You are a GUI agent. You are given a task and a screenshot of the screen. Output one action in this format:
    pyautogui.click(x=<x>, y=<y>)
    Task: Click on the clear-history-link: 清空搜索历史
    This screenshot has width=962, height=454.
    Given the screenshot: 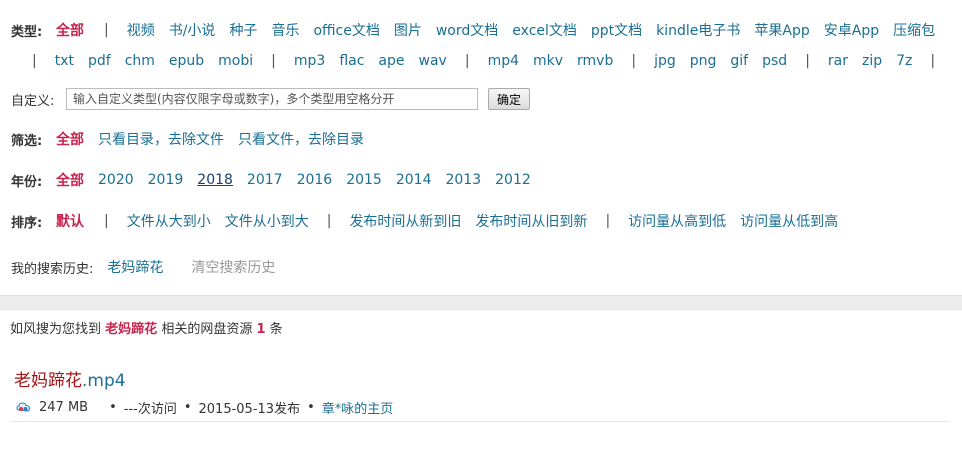 What is the action you would take?
    pyautogui.click(x=233, y=267)
    